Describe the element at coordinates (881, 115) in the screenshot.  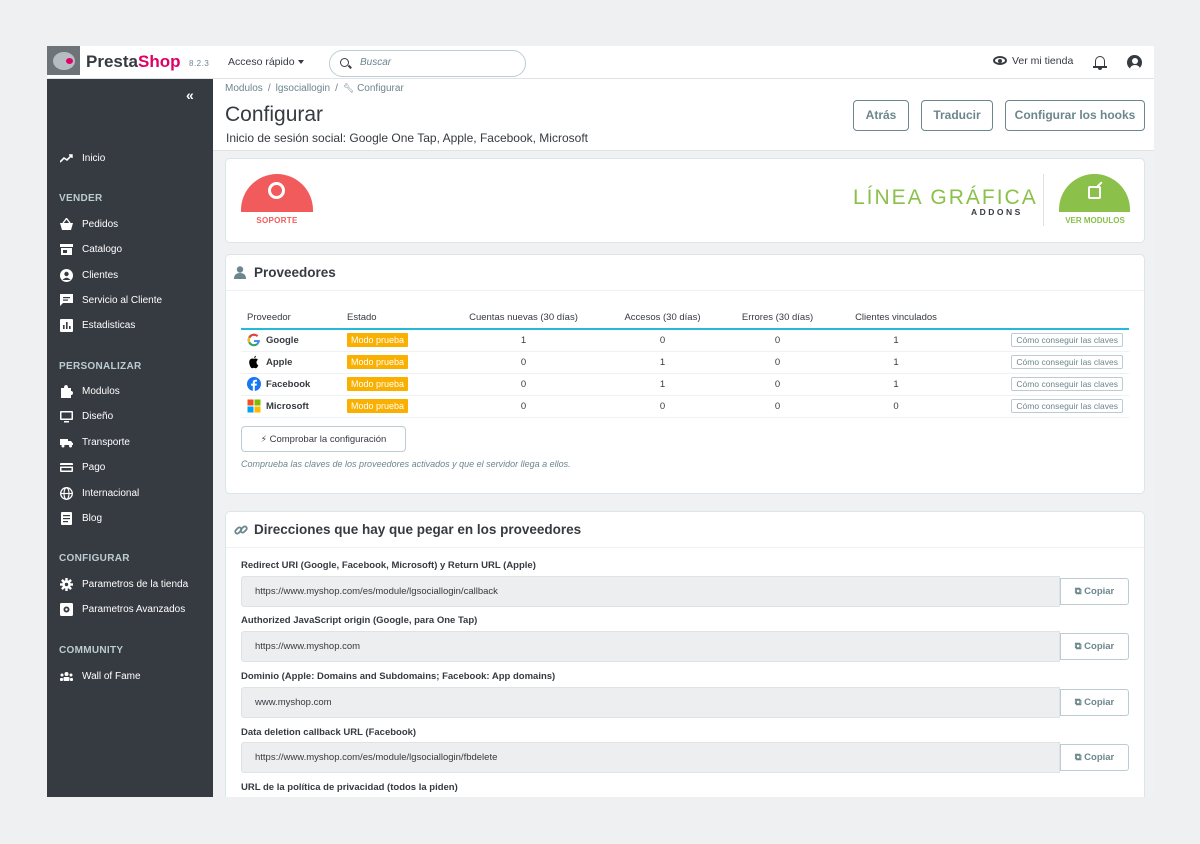
I see `back-button: Atrás` at that location.